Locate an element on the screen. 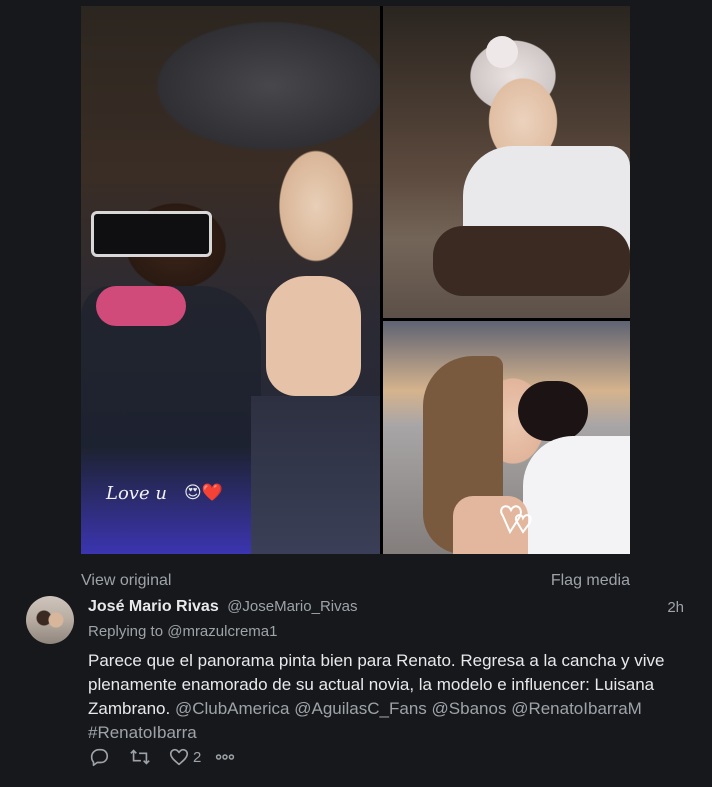 The image size is (712, 787). like-count: 2 is located at coordinates (197, 757).